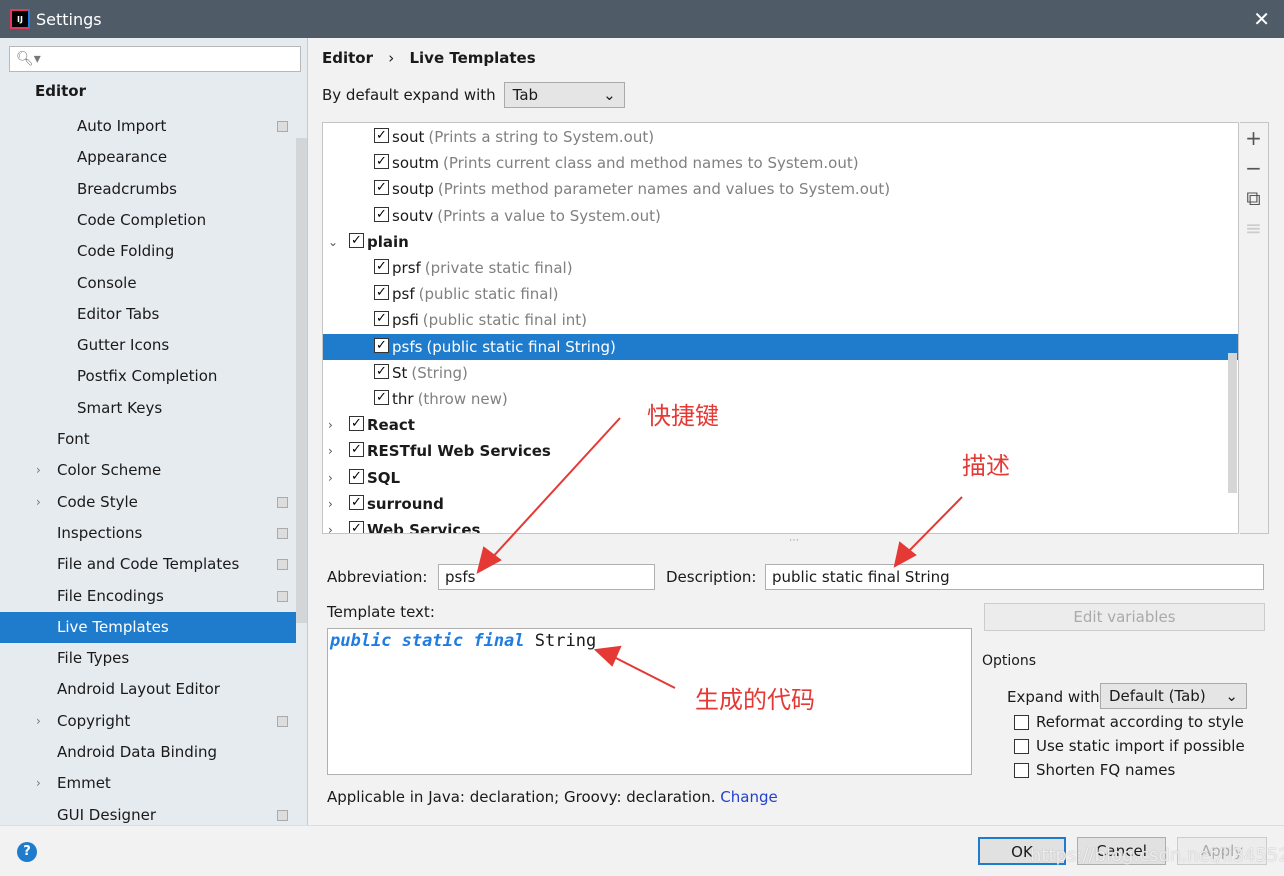 The height and width of the screenshot is (876, 1284). What do you see at coordinates (301, 380) in the screenshot?
I see `sidebar-scrollbar` at bounding box center [301, 380].